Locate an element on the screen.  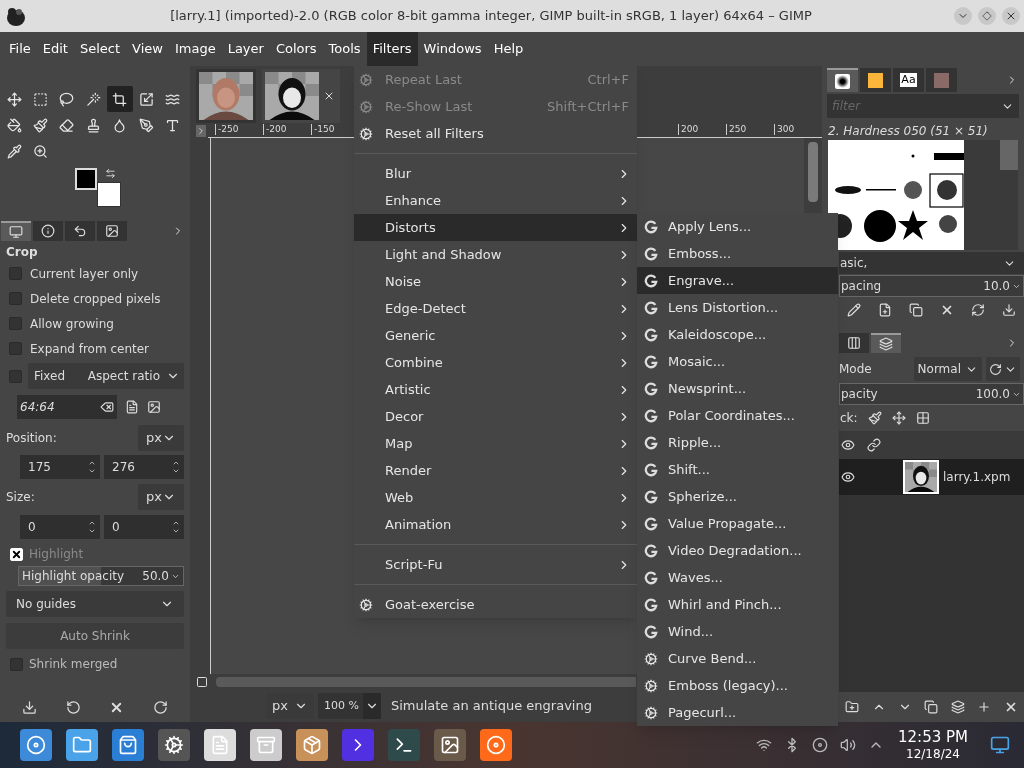
image-tab is located at coordinates (301, 96).